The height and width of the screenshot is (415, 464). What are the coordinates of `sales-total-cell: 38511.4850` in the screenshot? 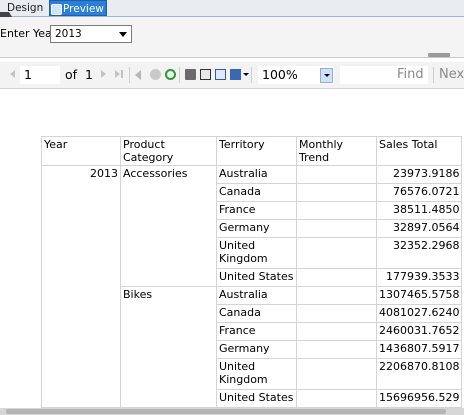 It's located at (419, 210).